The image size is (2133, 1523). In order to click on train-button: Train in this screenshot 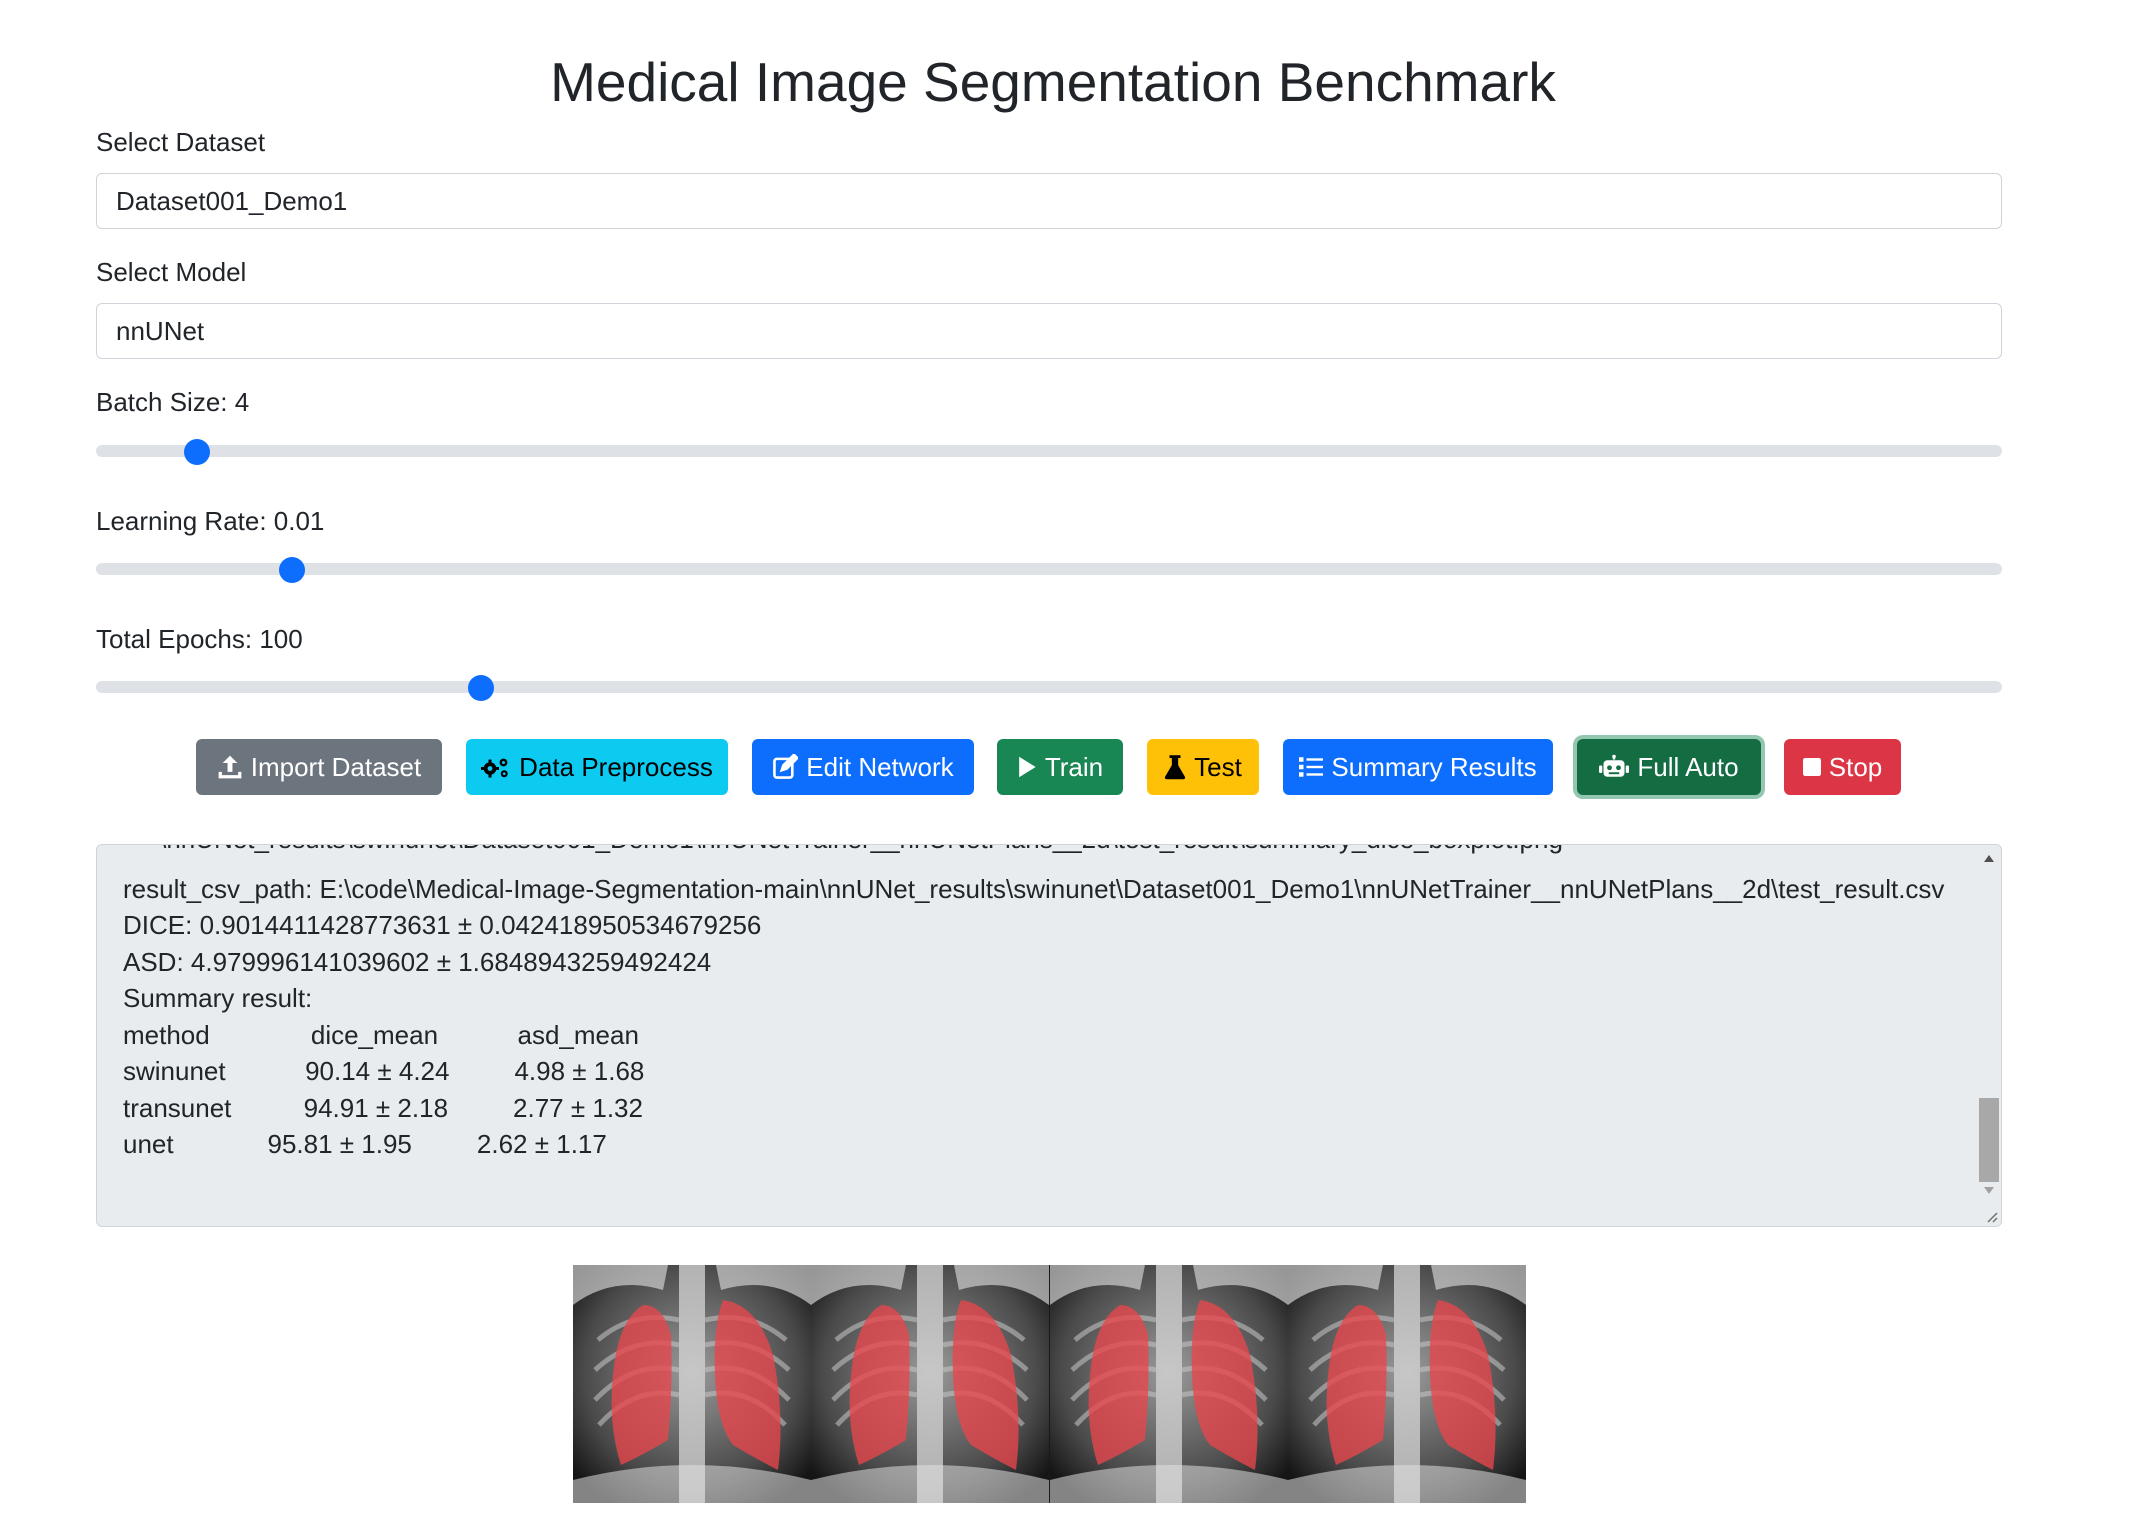, I will do `click(1060, 767)`.